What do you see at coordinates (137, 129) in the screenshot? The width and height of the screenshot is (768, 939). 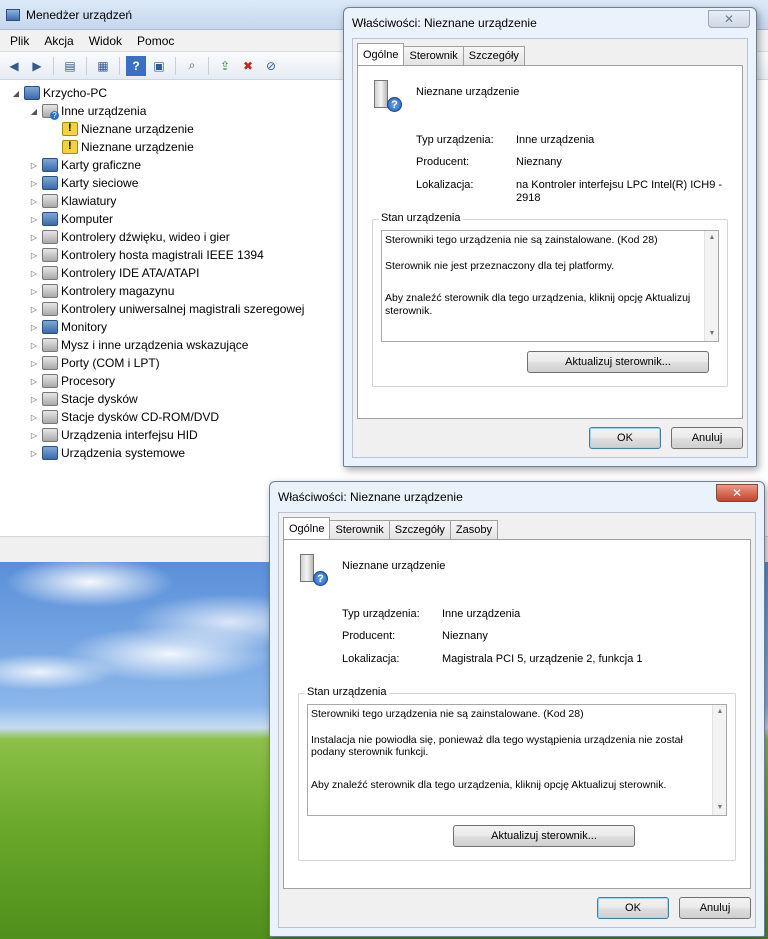 I see `tree-item-label: Nieznane urządzenie` at bounding box center [137, 129].